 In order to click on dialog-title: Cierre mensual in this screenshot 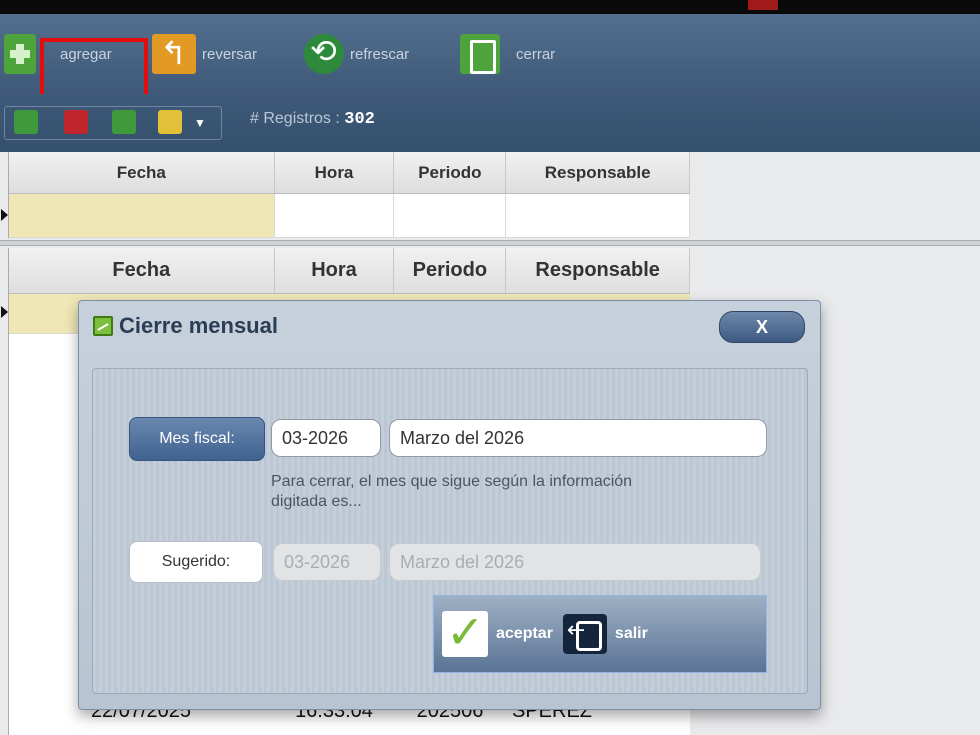, I will do `click(185, 326)`.